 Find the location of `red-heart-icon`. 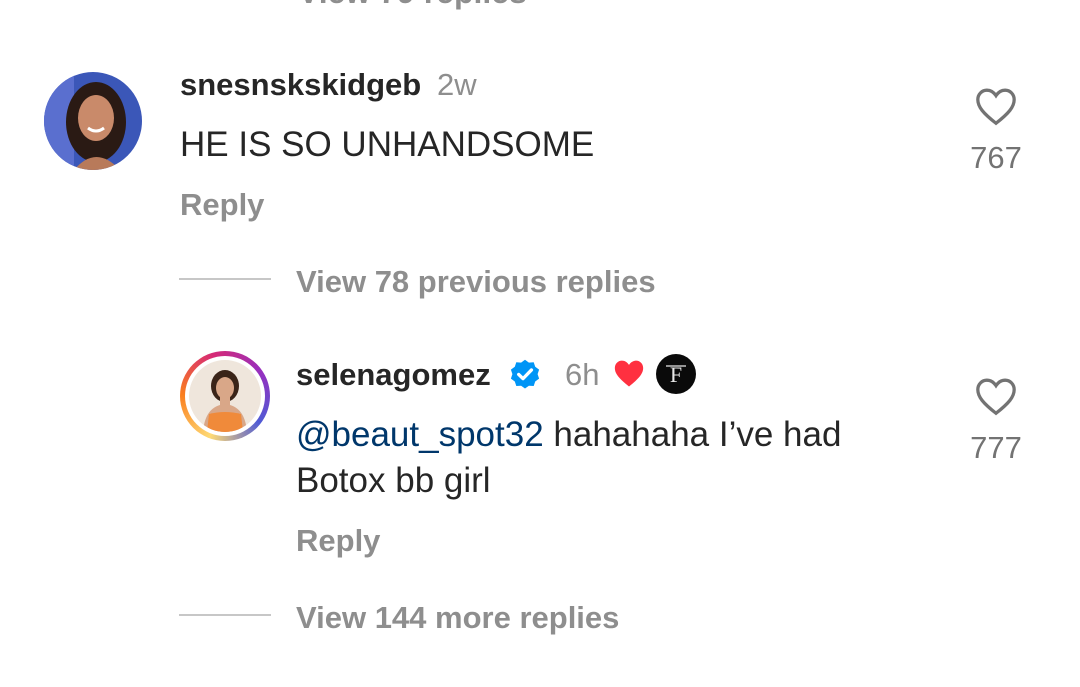

red-heart-icon is located at coordinates (629, 375).